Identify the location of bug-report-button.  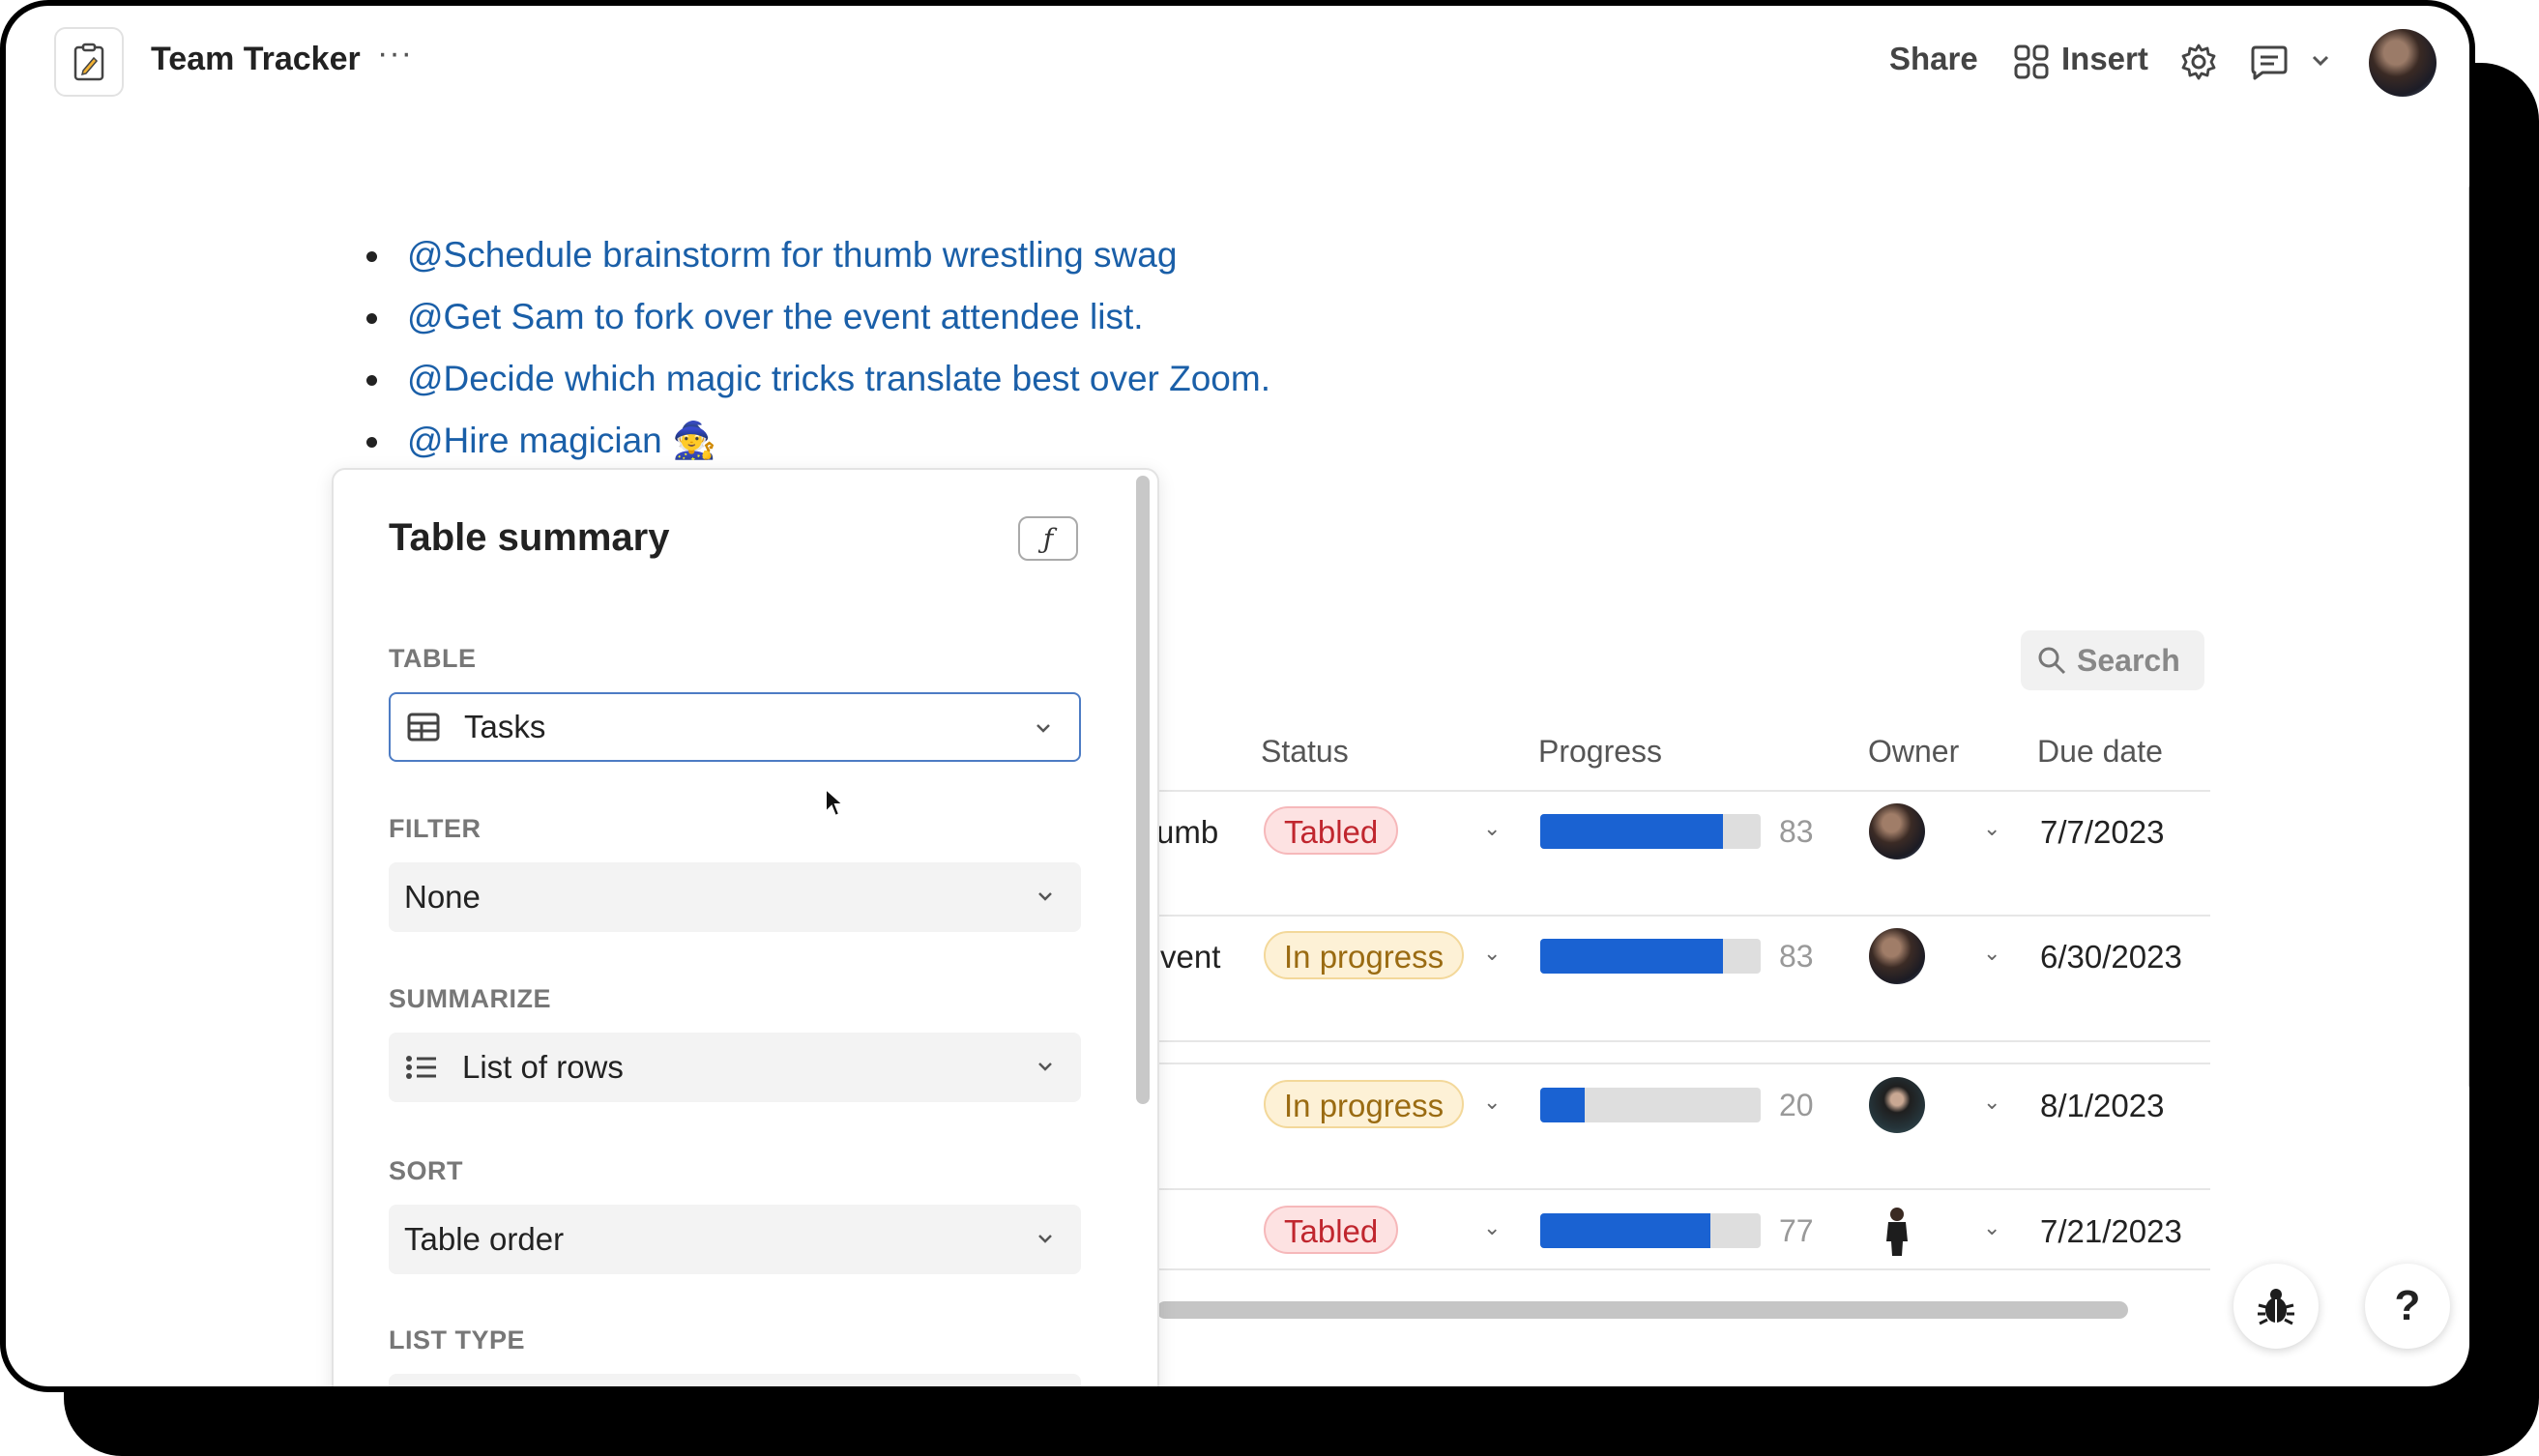
(2276, 1307).